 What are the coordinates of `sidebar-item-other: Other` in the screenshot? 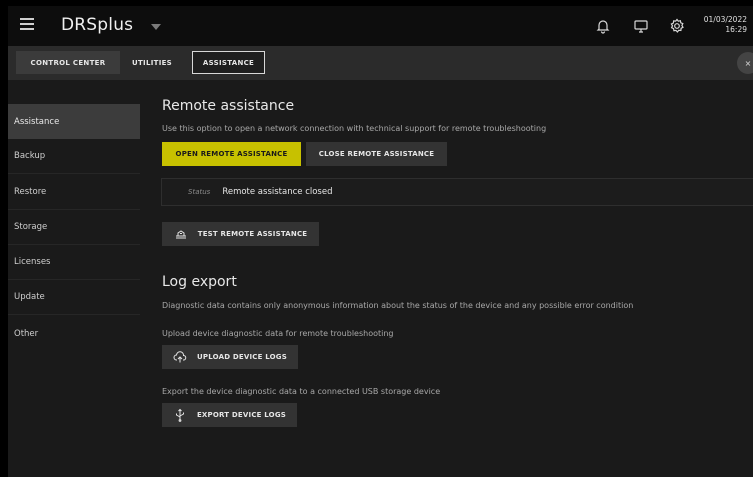 It's located at (74, 333).